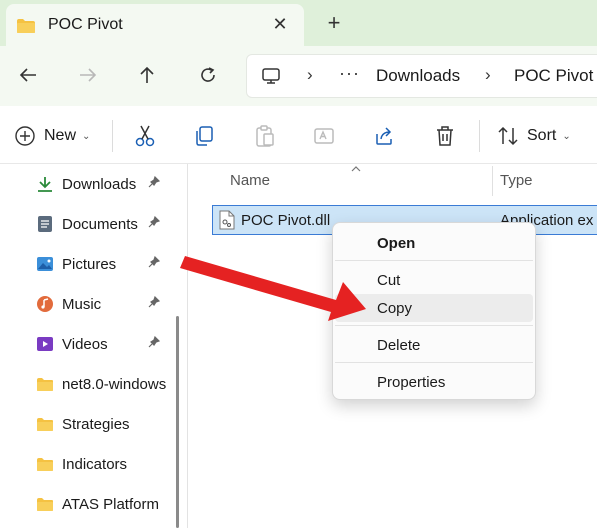 The height and width of the screenshot is (528, 597). I want to click on sidebar-item-videos: Videos, so click(106, 344).